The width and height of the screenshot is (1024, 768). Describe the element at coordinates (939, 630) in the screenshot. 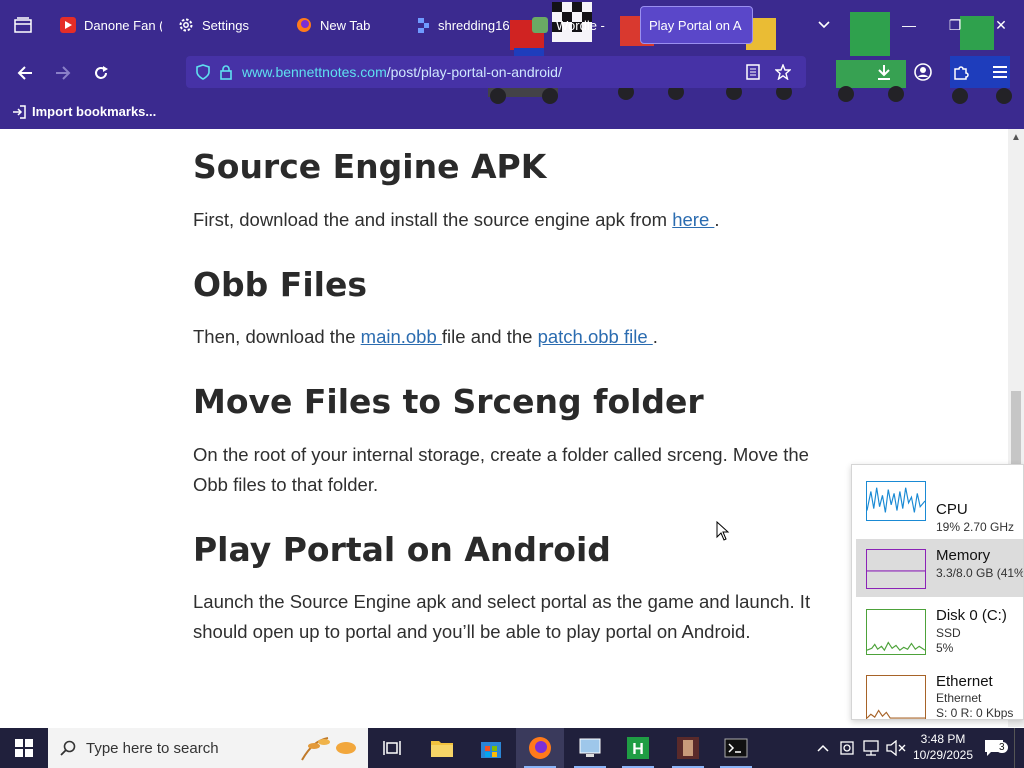

I see `perf-row-disk: Disk 0 (C:) SSD 5%` at that location.